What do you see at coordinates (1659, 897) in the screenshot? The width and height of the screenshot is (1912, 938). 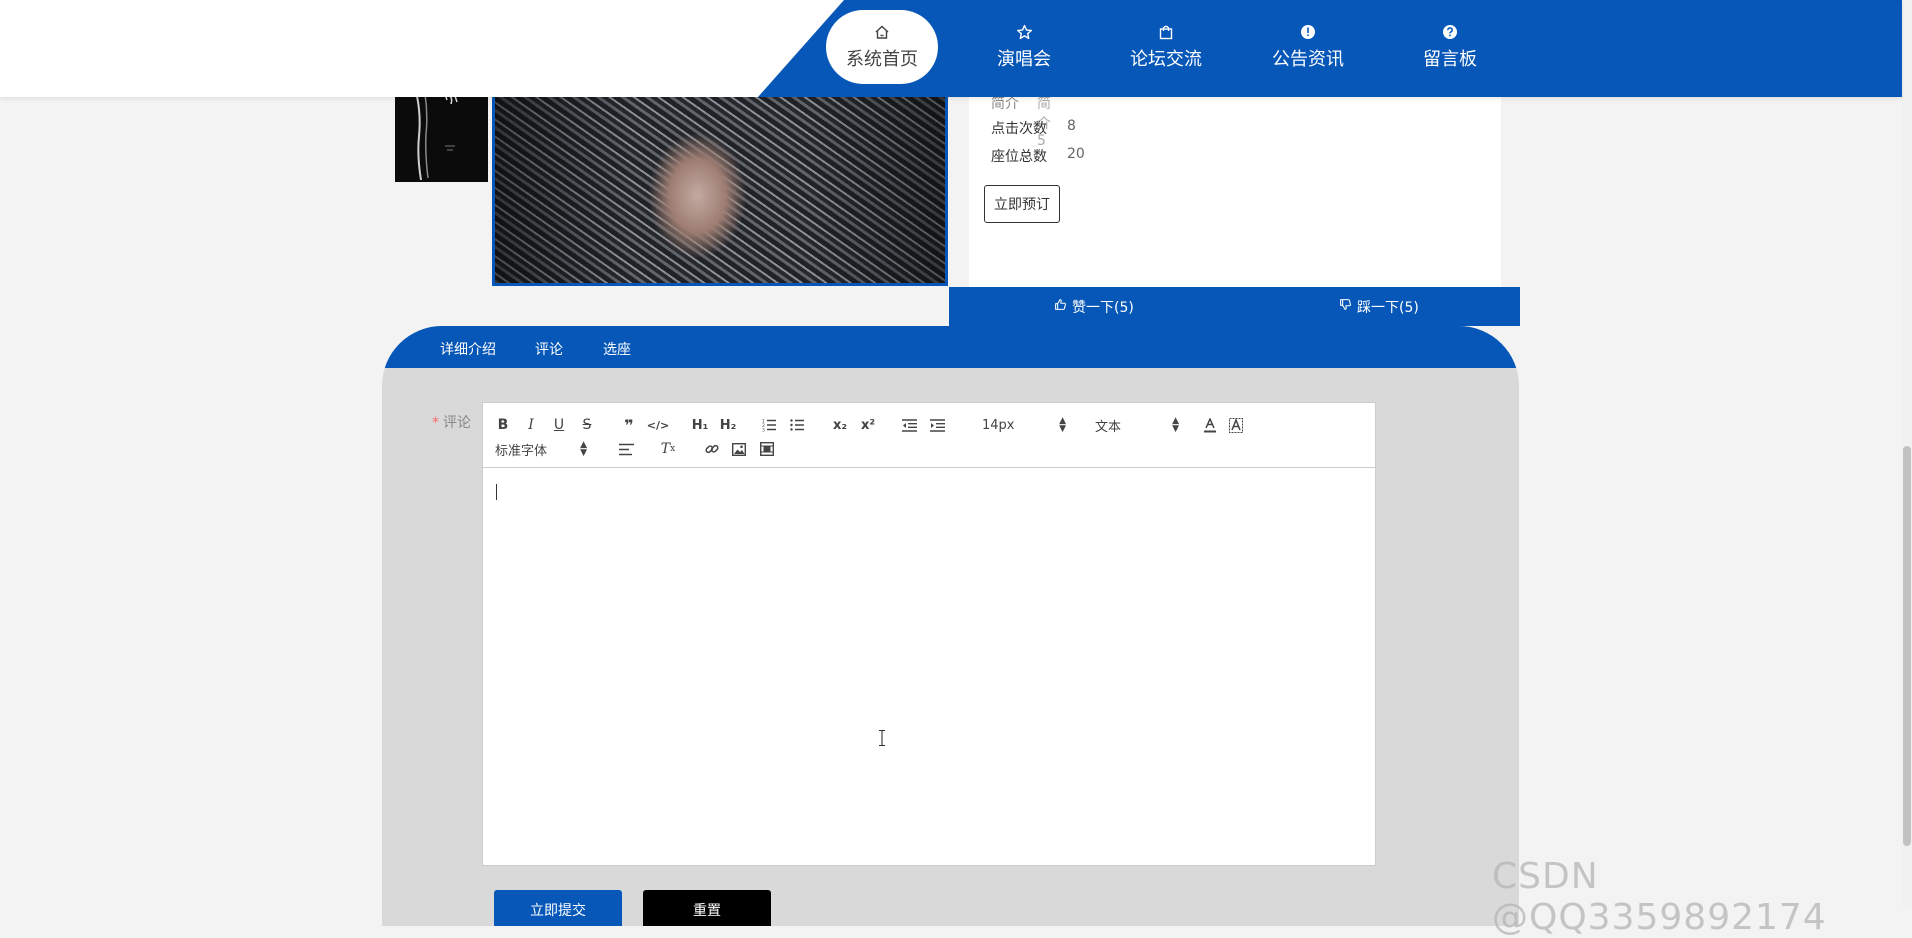 I see `watermark-text: CSDN @QQ3359892174` at bounding box center [1659, 897].